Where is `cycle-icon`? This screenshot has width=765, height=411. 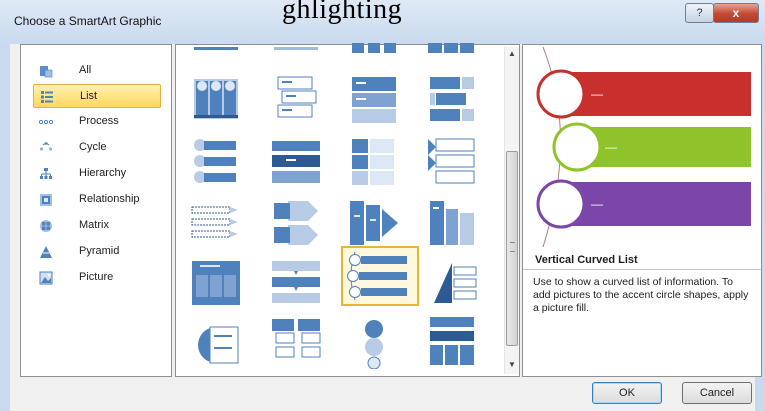
cycle-icon is located at coordinates (46, 146).